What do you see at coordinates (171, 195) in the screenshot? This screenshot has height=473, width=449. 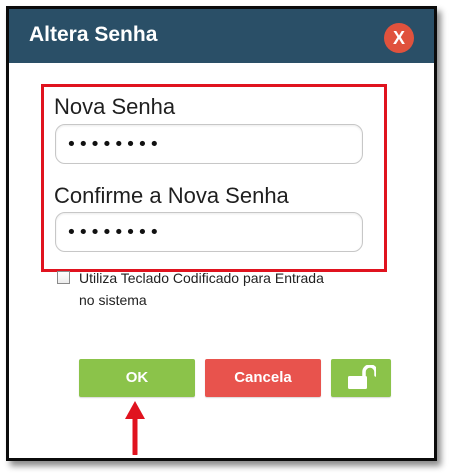 I see `confirm-password-label: Confirme a Nova Senha` at bounding box center [171, 195].